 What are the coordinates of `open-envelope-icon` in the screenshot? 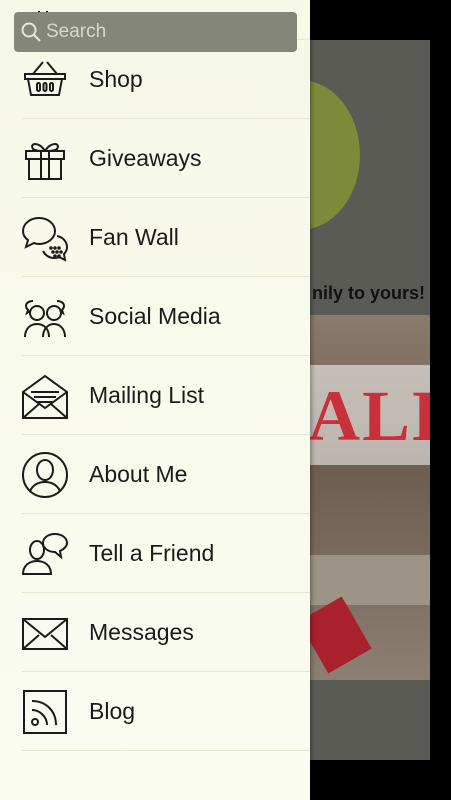 It's located at (45, 396).